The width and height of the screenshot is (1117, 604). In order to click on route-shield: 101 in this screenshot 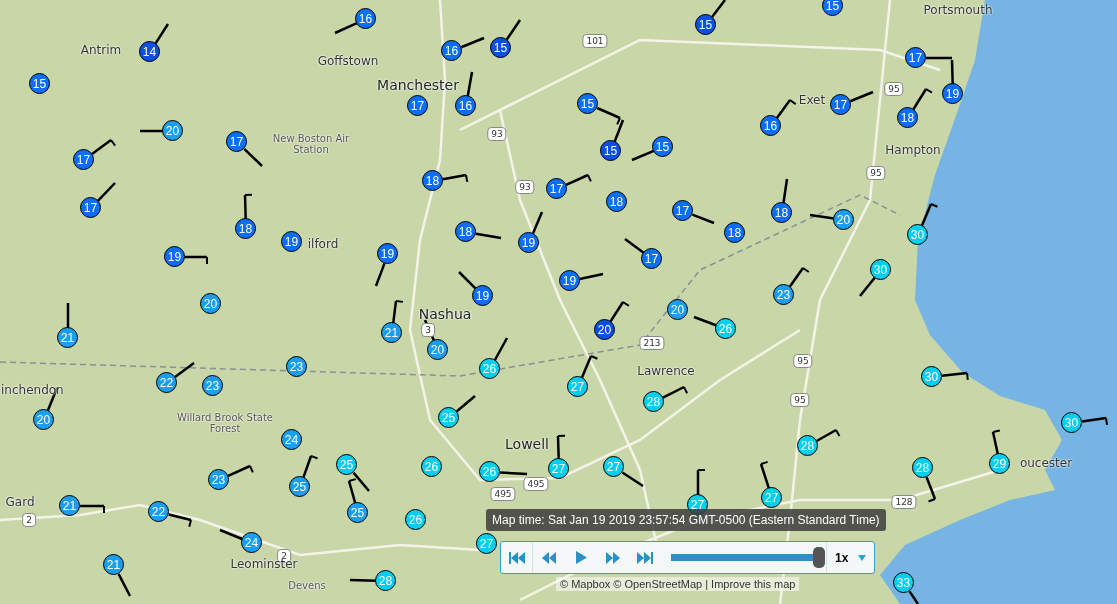, I will do `click(595, 41)`.